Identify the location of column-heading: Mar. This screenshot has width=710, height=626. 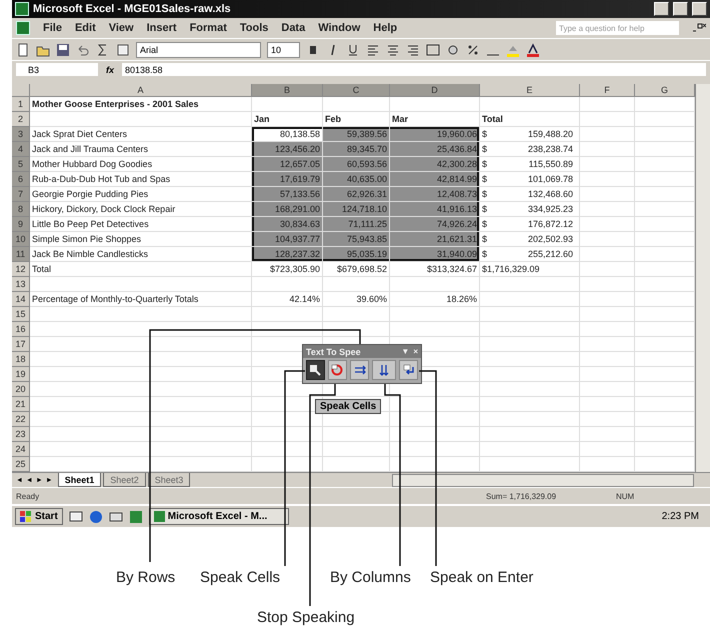
(435, 119).